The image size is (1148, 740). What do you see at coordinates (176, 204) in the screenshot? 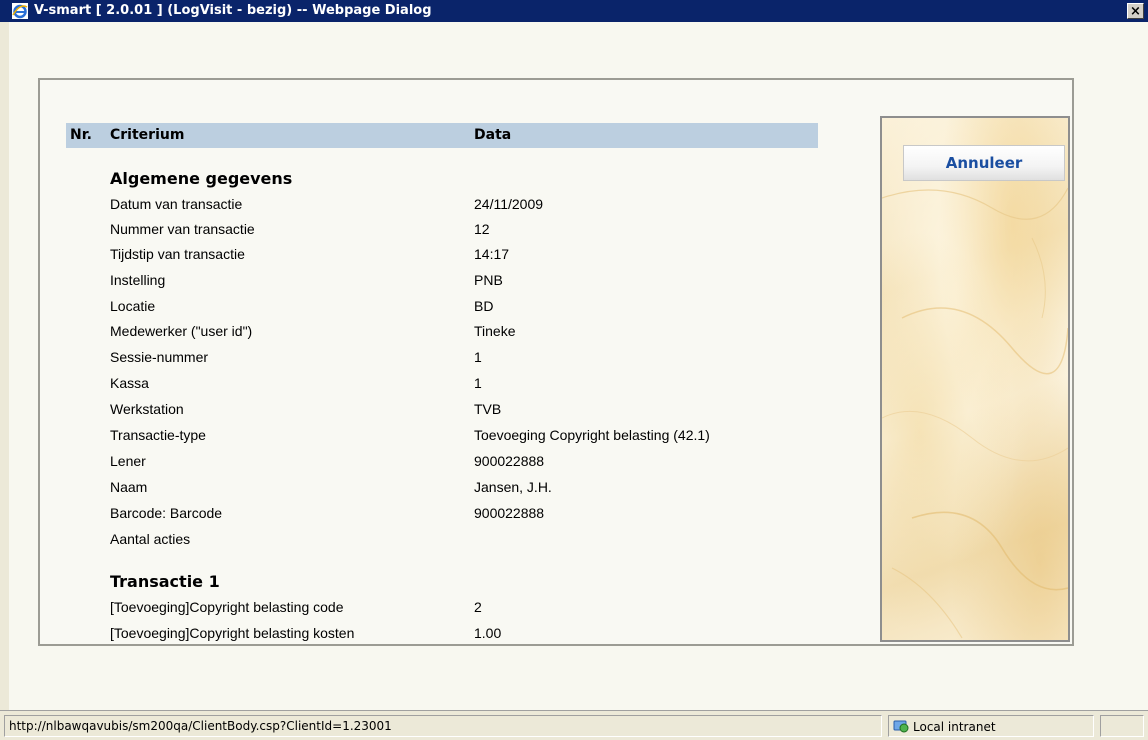
I see `criterium-cell: Datum van transactie` at bounding box center [176, 204].